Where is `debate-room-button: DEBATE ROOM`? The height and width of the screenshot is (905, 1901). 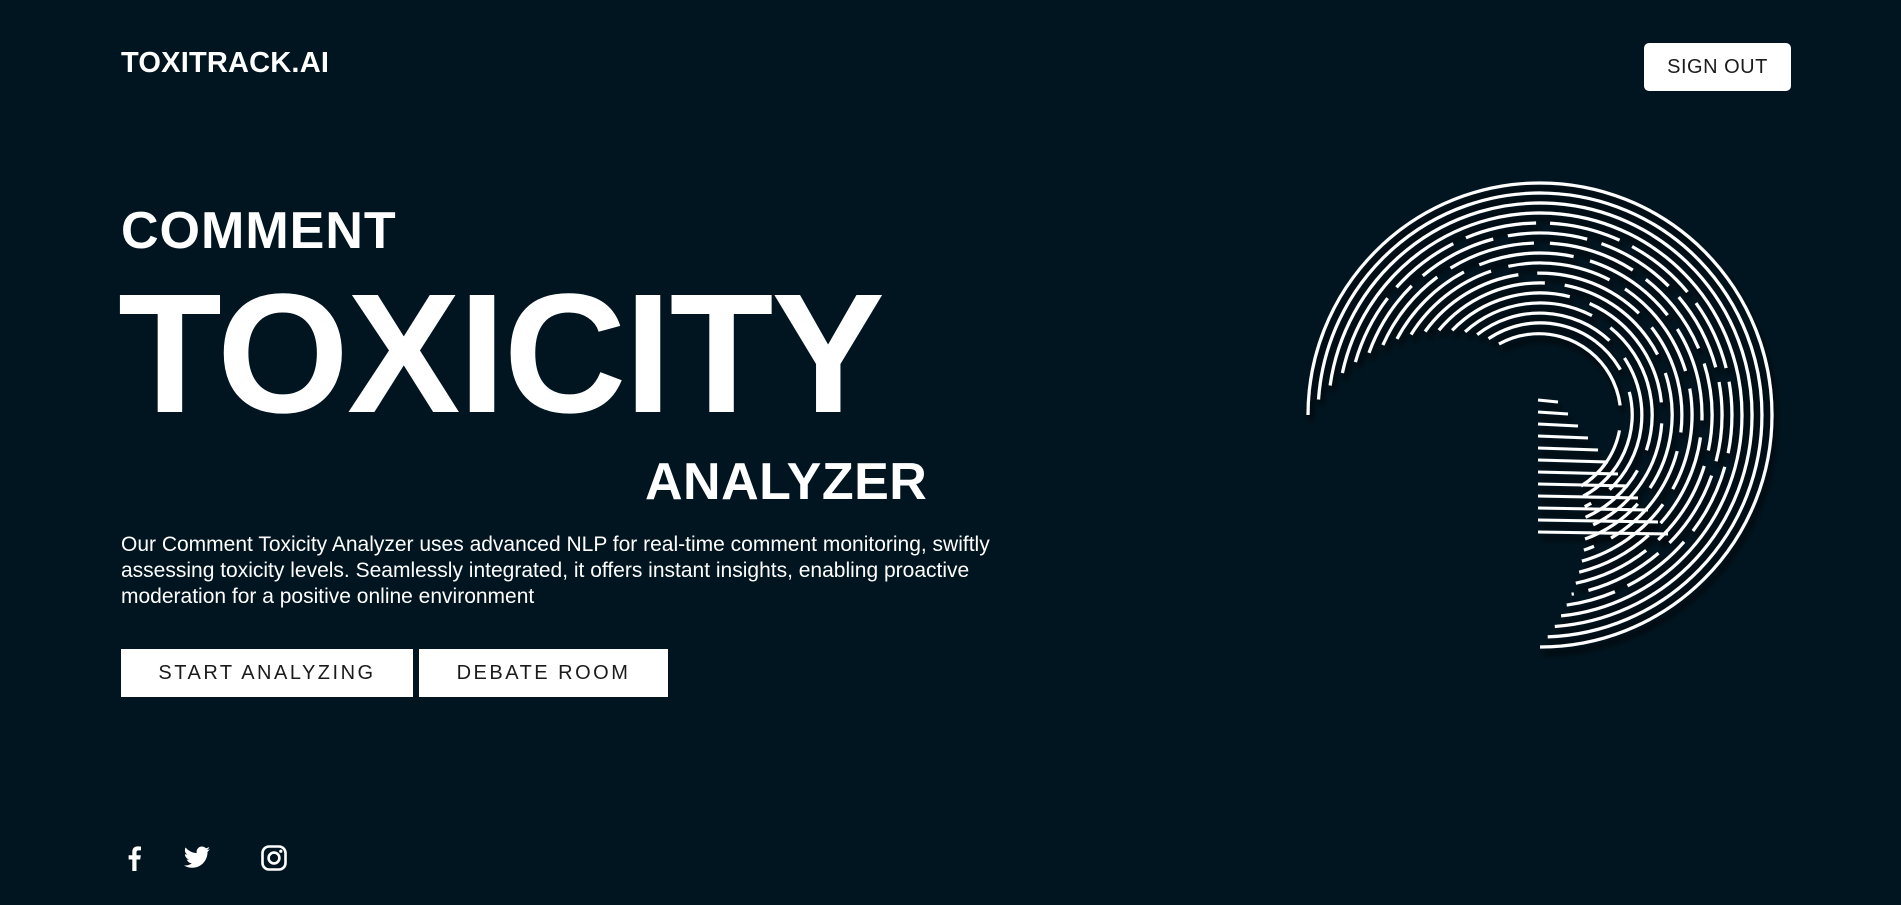
debate-room-button: DEBATE ROOM is located at coordinates (543, 673).